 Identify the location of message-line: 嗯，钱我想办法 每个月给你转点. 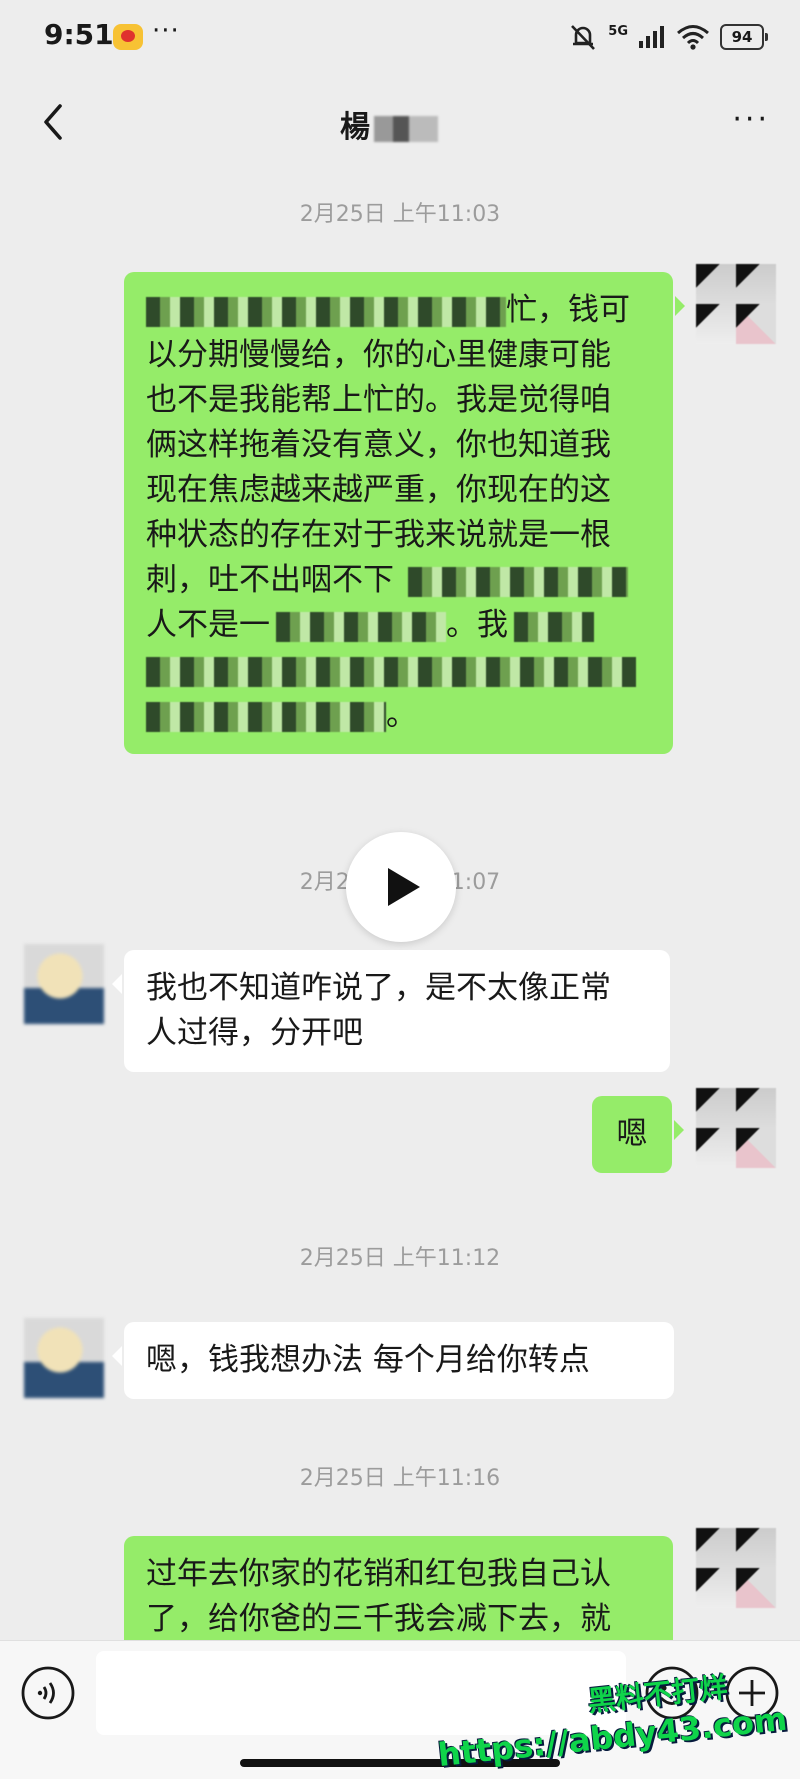
(368, 1360).